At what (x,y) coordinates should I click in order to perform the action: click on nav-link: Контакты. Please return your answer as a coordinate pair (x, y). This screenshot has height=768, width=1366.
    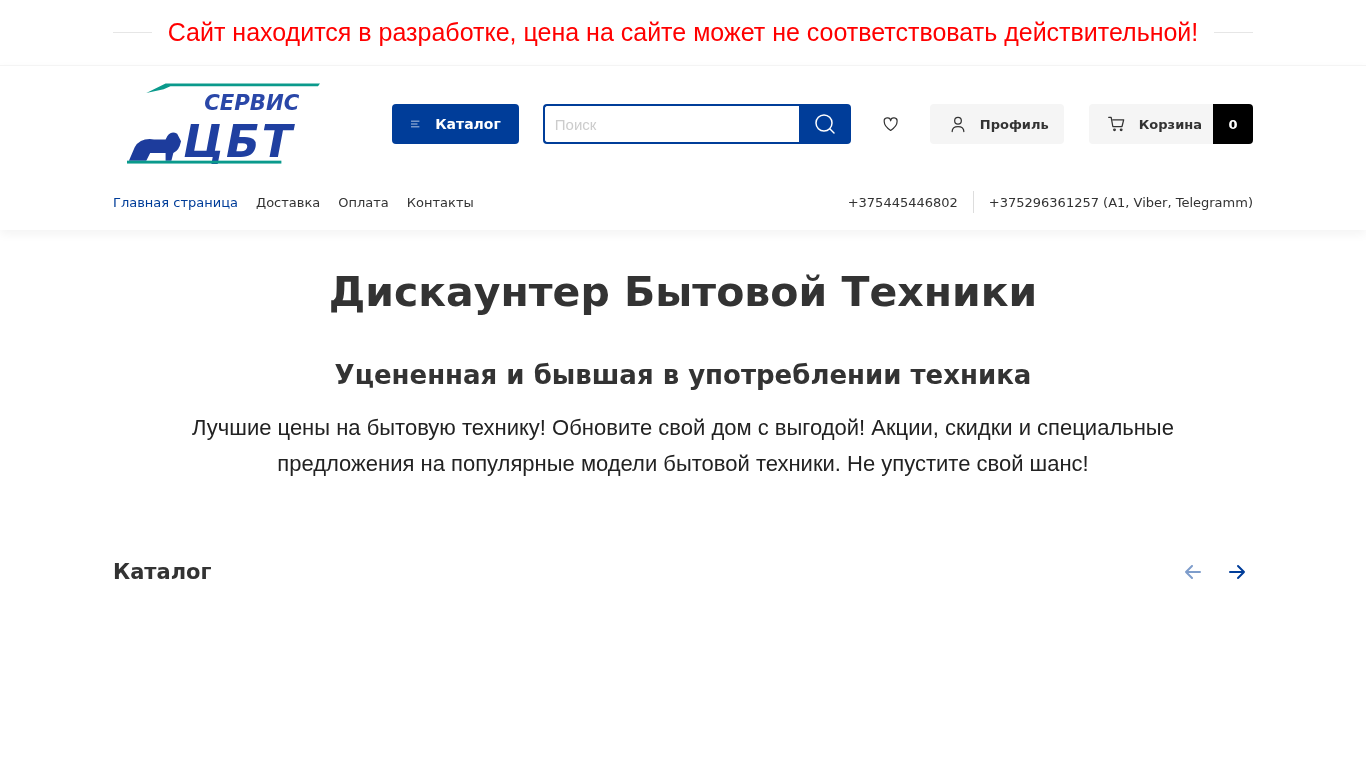
    Looking at the image, I should click on (440, 202).